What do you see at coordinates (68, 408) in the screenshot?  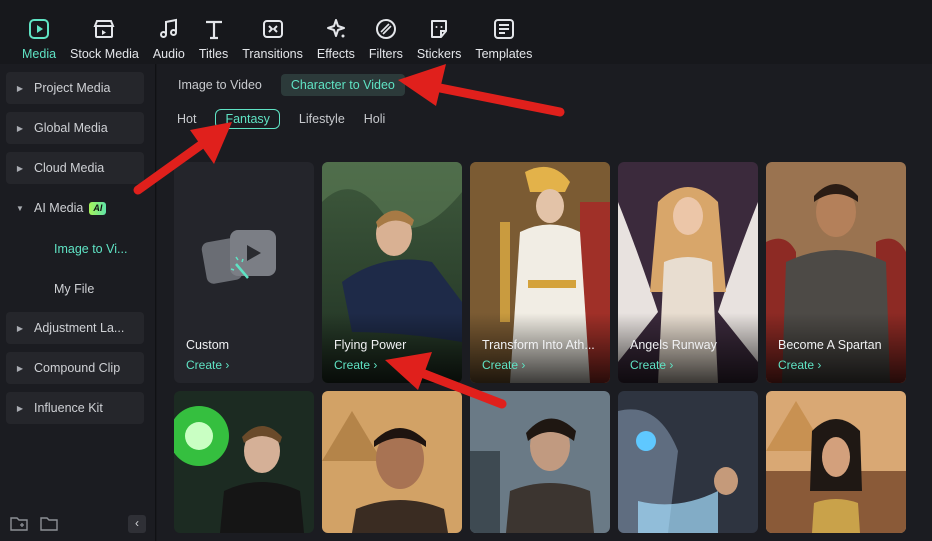 I see `sidebar-item-label: Influence Kit` at bounding box center [68, 408].